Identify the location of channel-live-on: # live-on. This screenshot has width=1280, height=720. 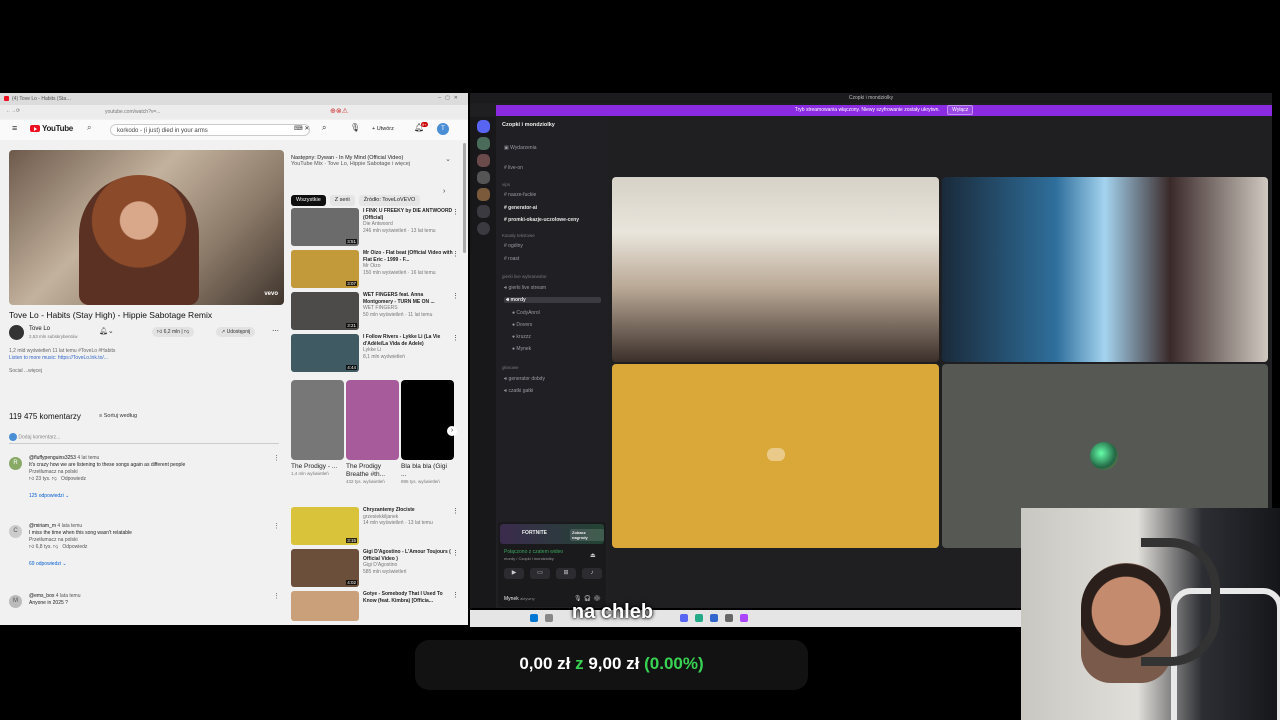
(513, 168).